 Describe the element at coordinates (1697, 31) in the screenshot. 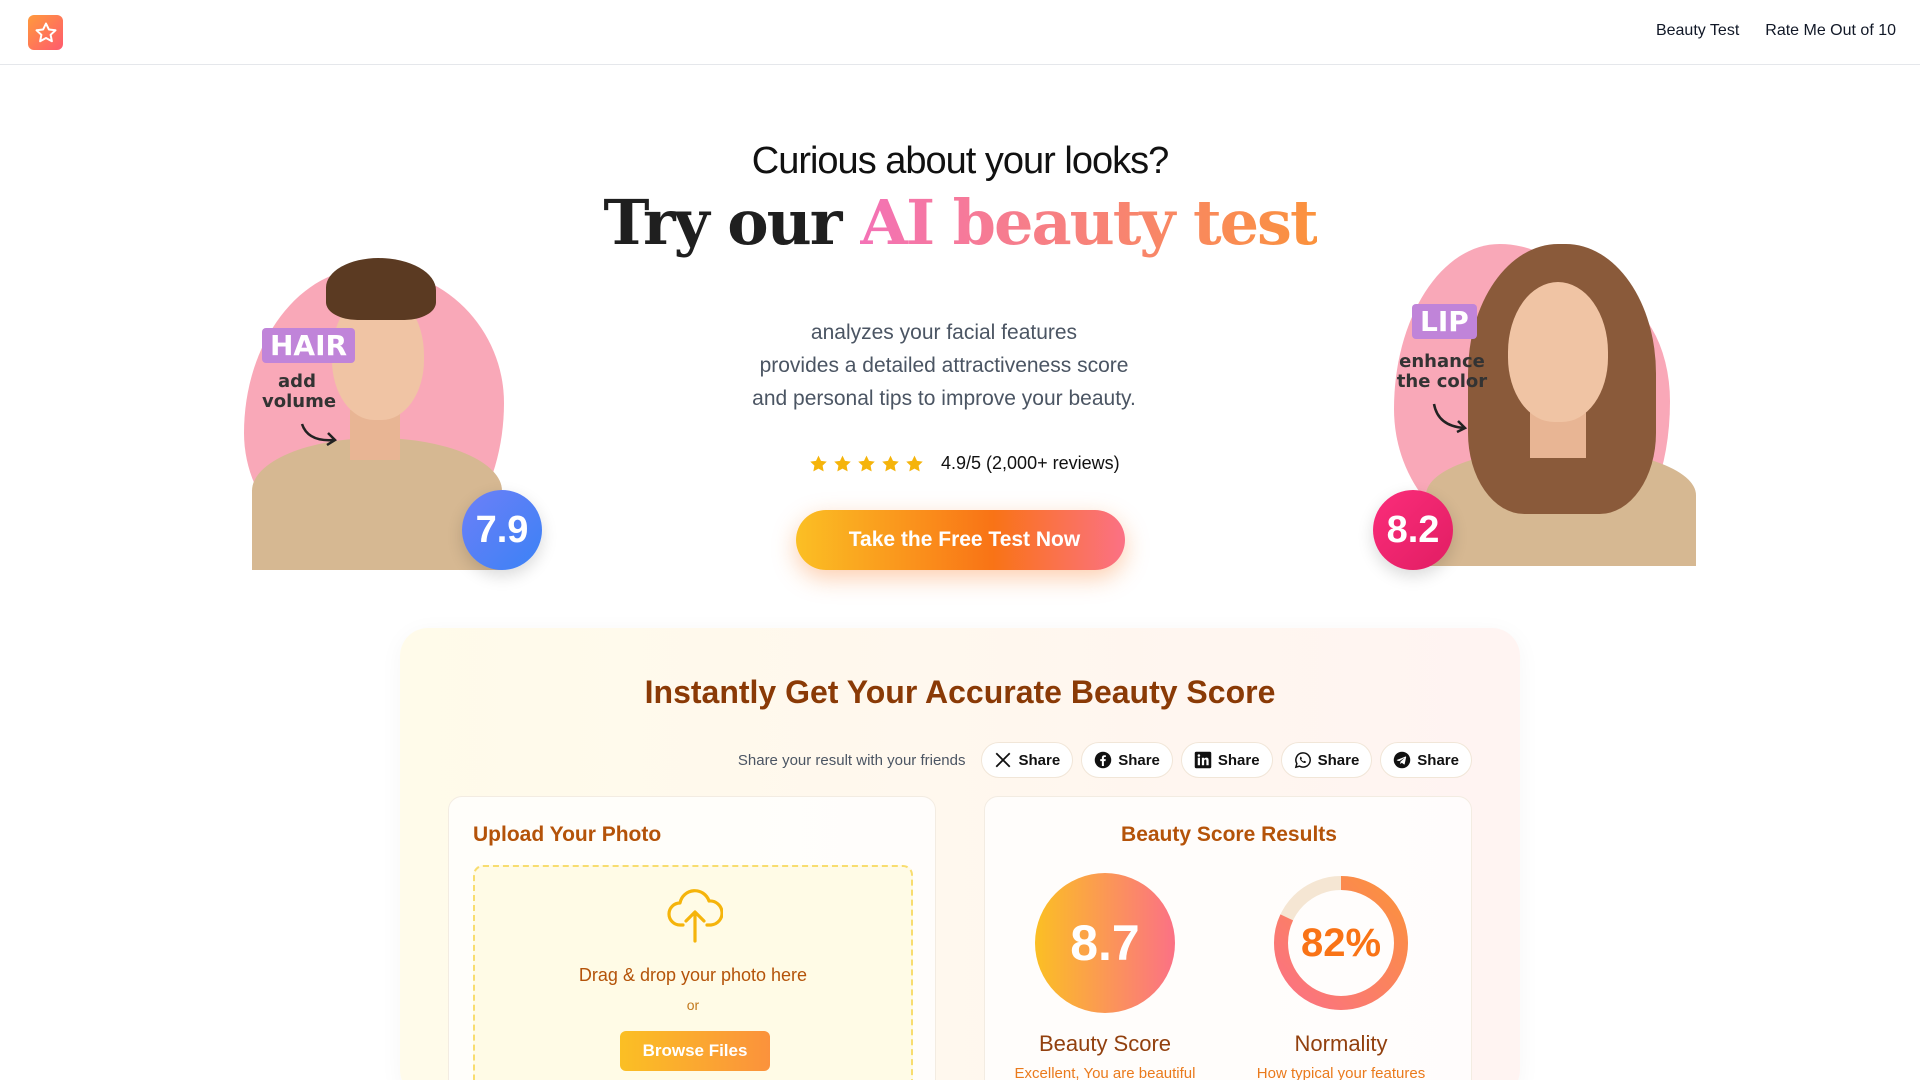

I see `nav-link-beauty-test: Beauty Test` at that location.